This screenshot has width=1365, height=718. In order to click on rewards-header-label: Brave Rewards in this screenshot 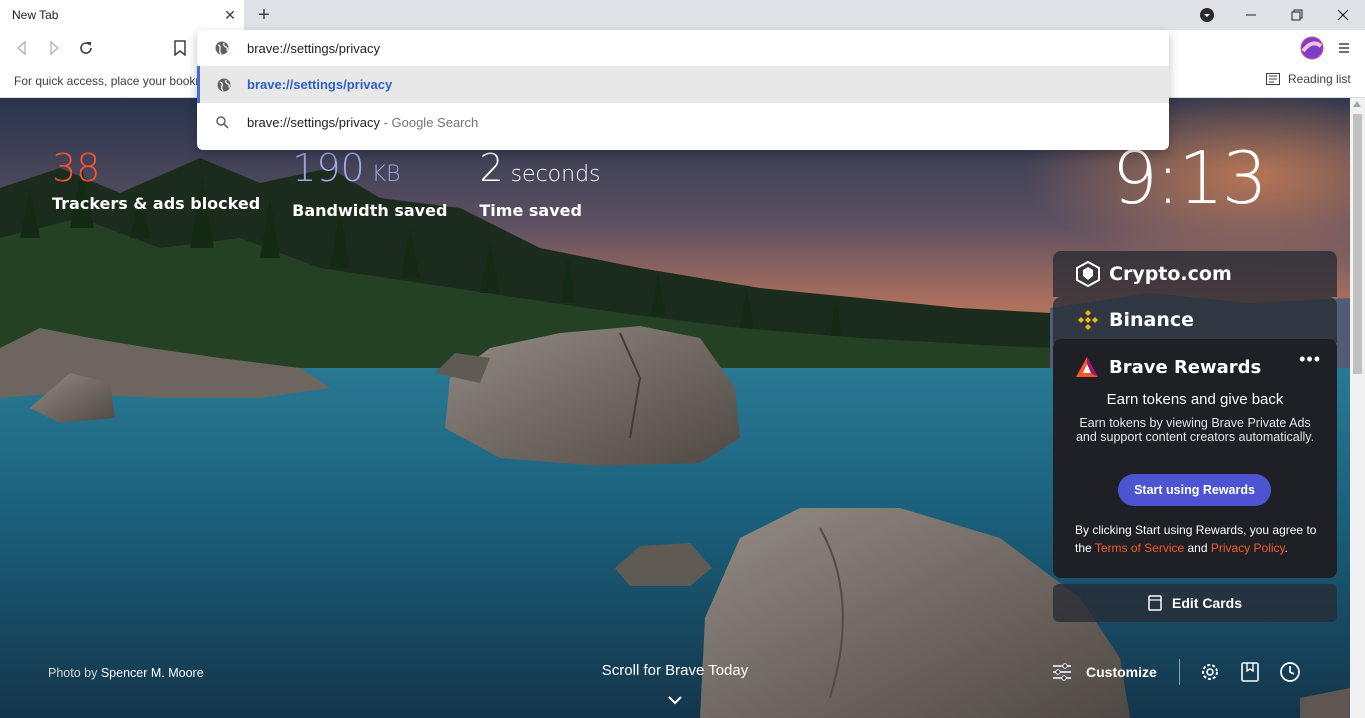, I will do `click(1185, 367)`.